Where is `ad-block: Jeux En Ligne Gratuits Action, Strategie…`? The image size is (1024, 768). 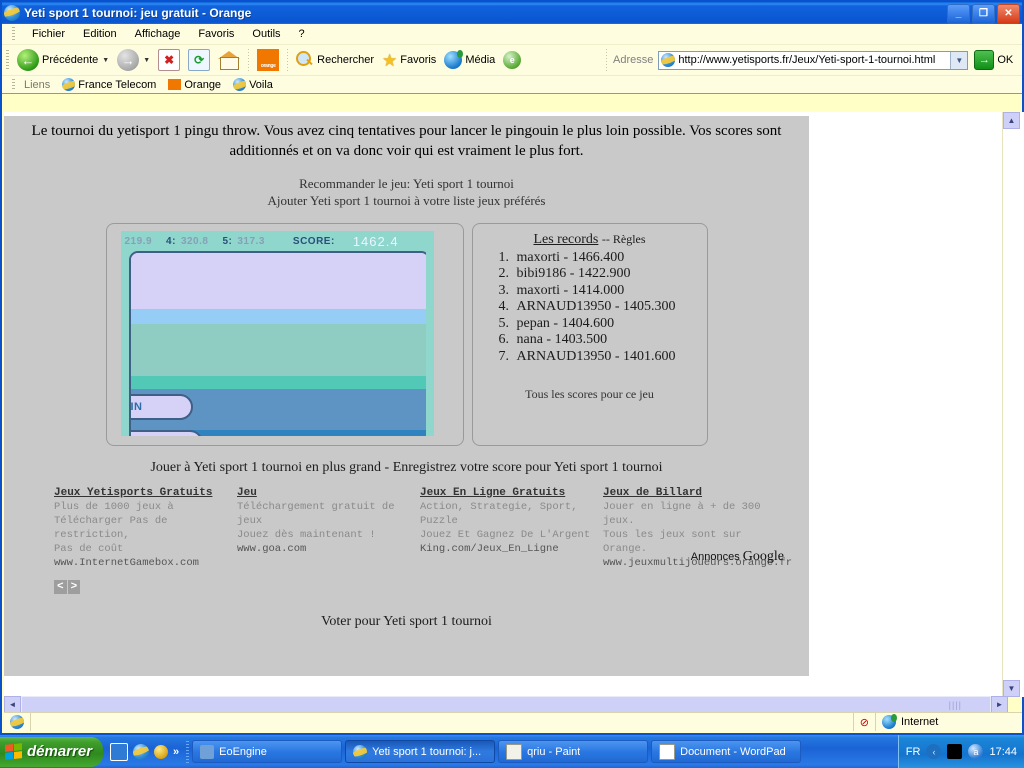 ad-block: Jeux En Ligne Gratuits Action, Strategie… is located at coordinates (511, 528).